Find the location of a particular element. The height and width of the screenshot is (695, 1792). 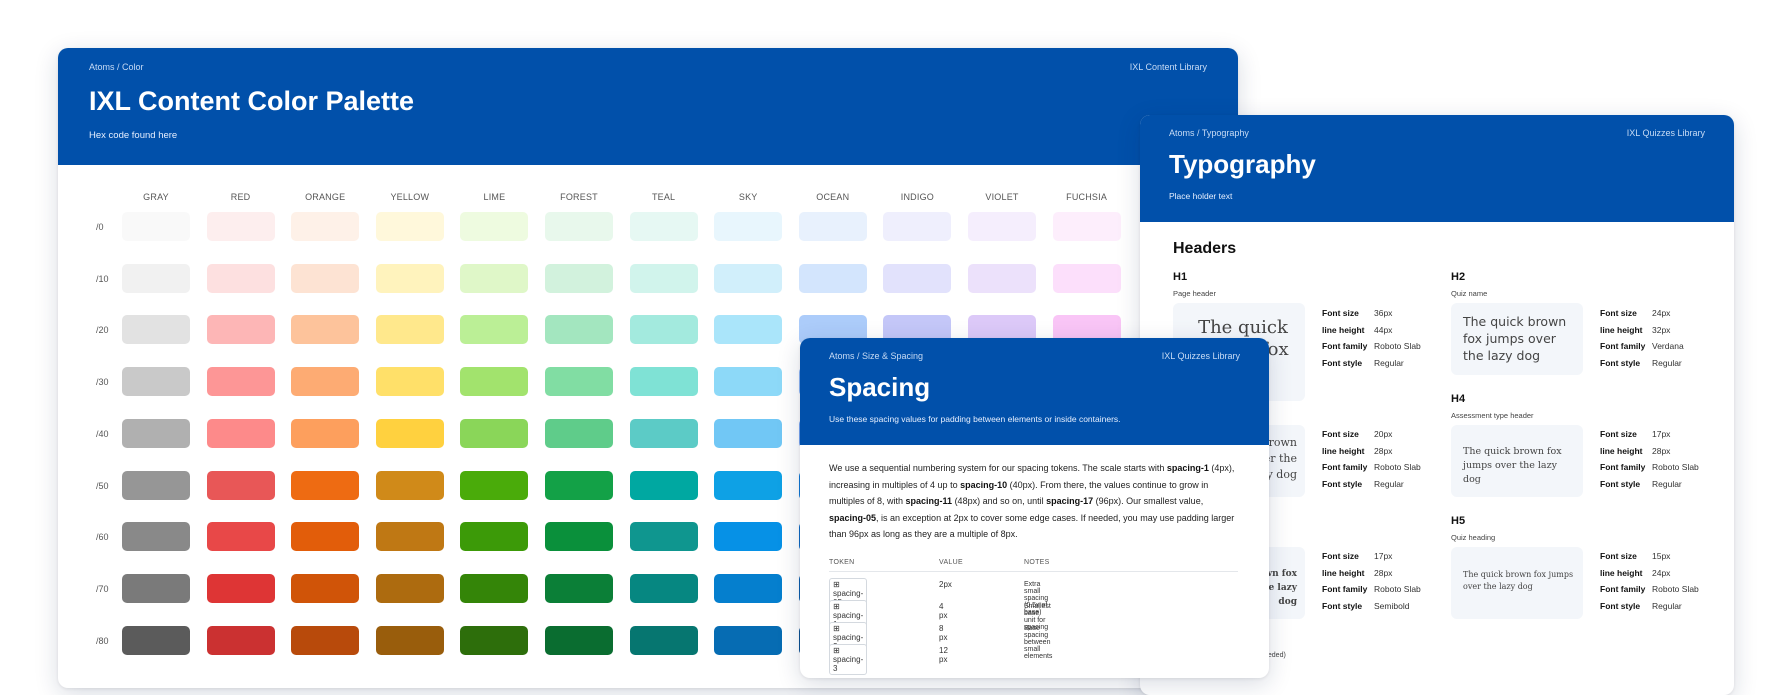

spec-value: 28px is located at coordinates (1383, 450).